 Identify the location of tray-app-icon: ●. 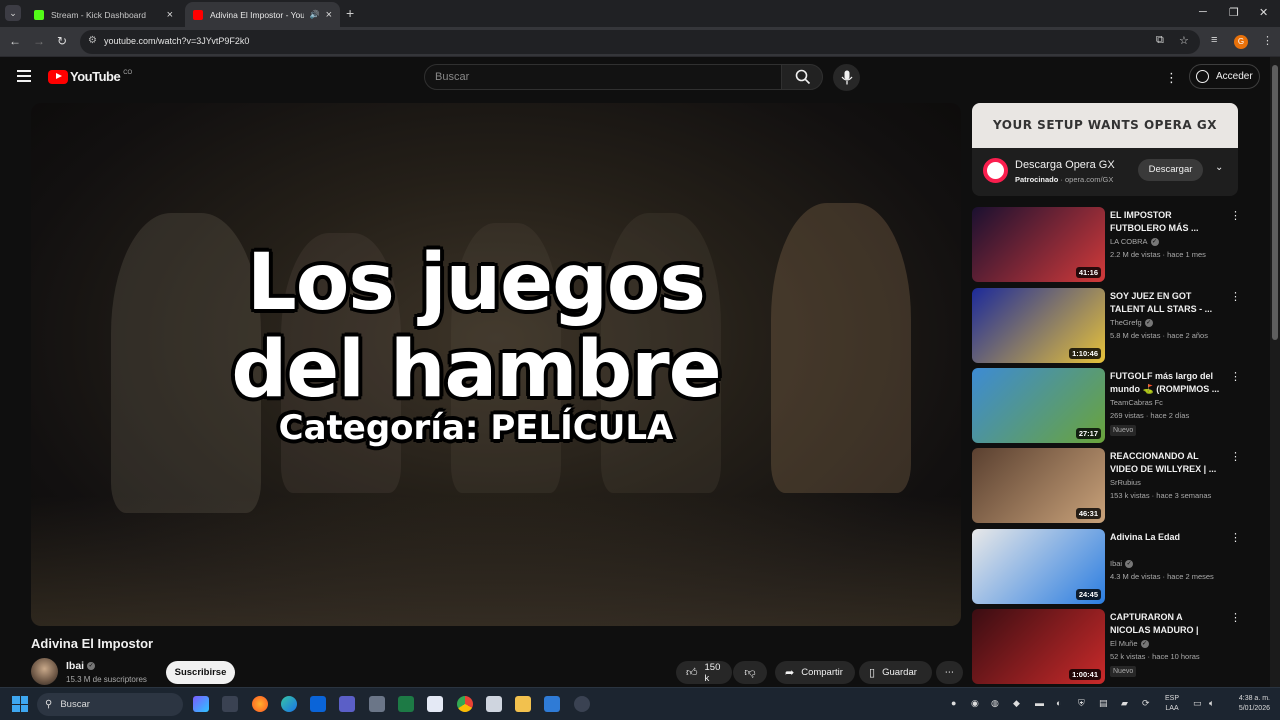
(953, 703).